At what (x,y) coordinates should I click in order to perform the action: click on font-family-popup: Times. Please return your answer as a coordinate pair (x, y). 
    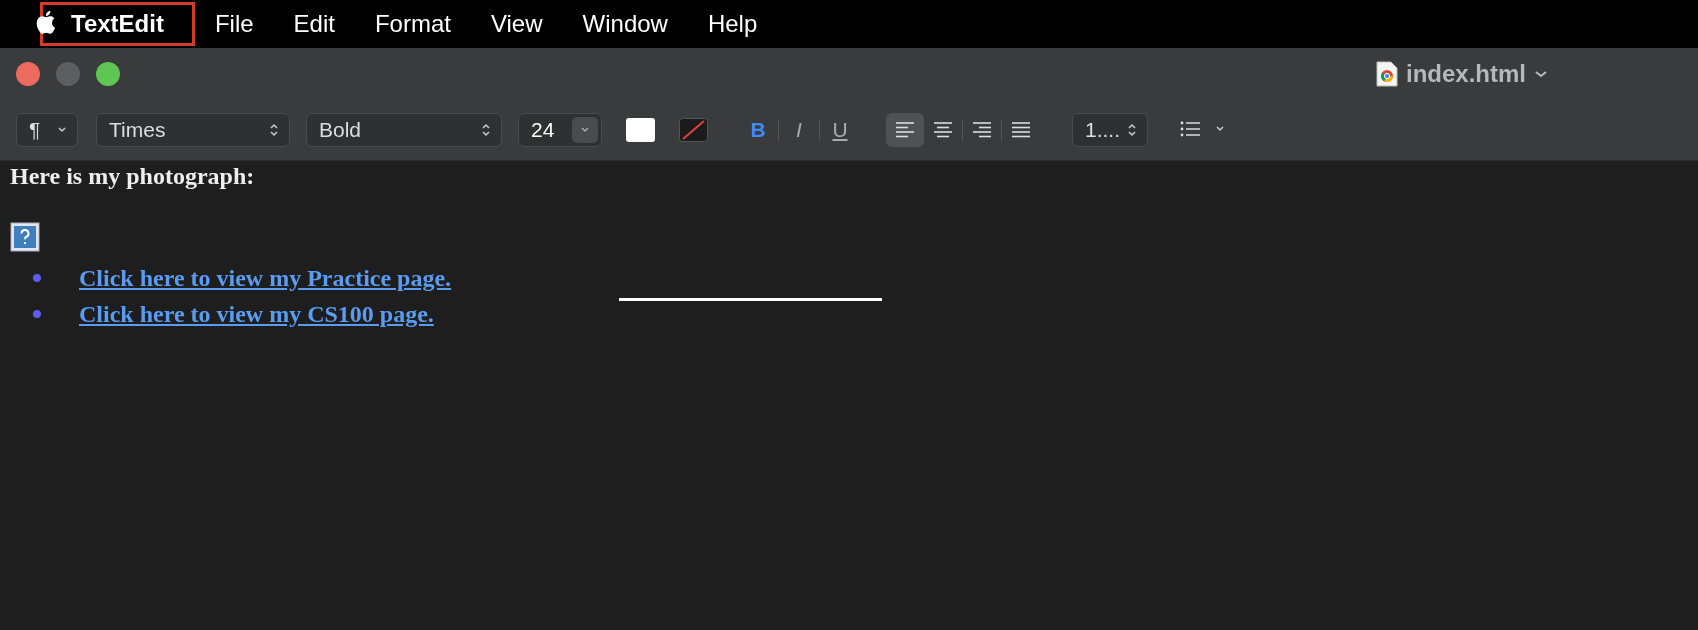
    Looking at the image, I should click on (193, 130).